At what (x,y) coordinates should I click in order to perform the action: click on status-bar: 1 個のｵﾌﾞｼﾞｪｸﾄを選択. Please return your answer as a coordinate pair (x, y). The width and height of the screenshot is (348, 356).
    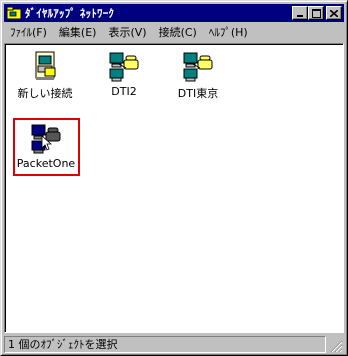
    Looking at the image, I should click on (174, 345).